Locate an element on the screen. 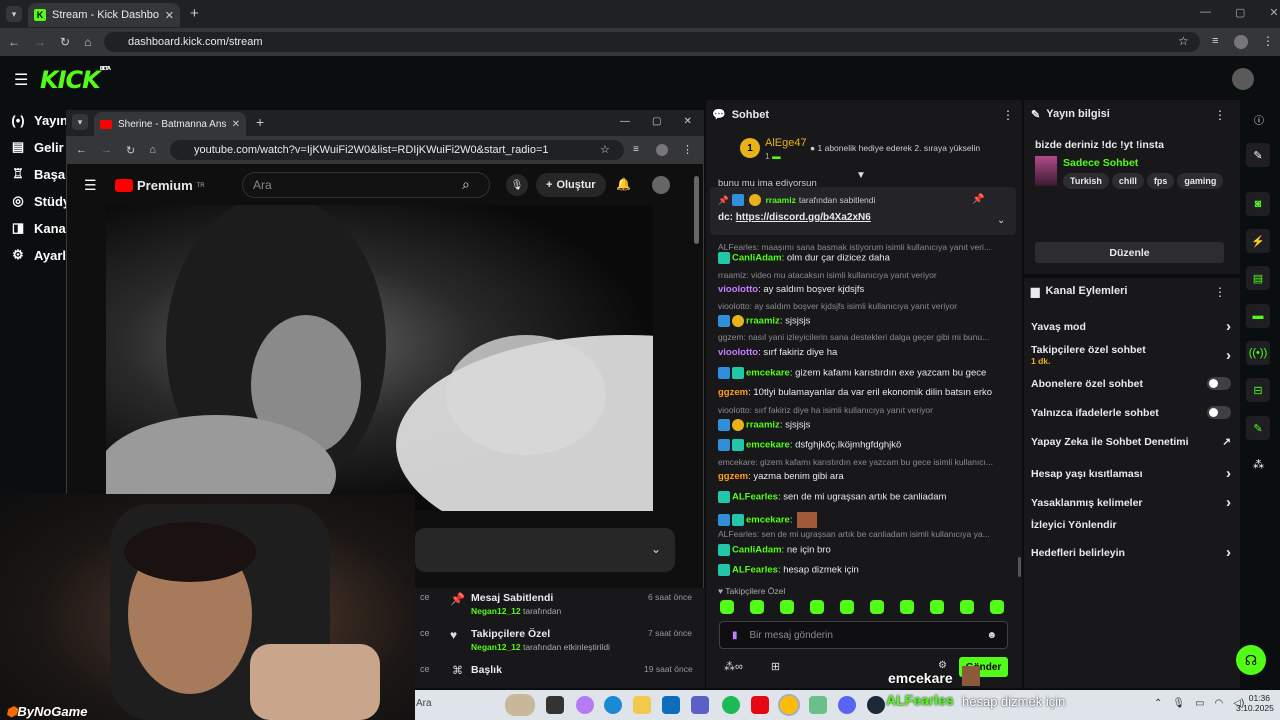 This screenshot has height=720, width=1280. channel-action-row: İzleyici Yönlendir is located at coordinates (1131, 525).